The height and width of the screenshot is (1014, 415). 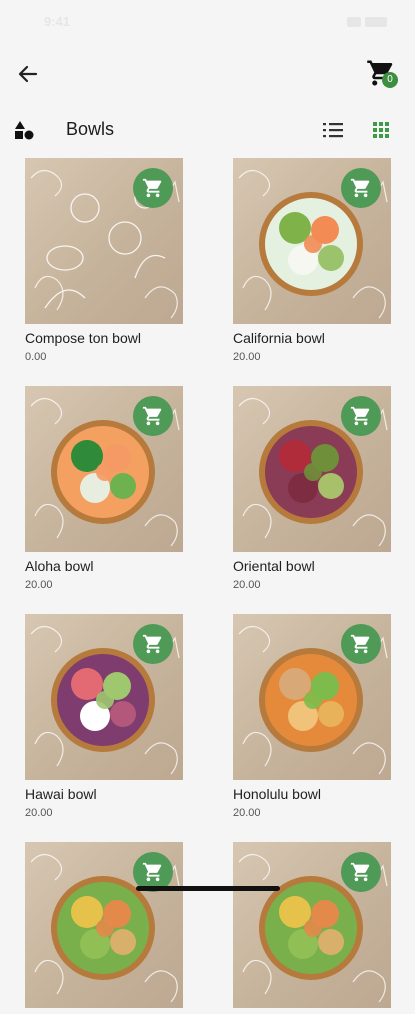 What do you see at coordinates (59, 566) in the screenshot?
I see `product-name: Aloha bowl` at bounding box center [59, 566].